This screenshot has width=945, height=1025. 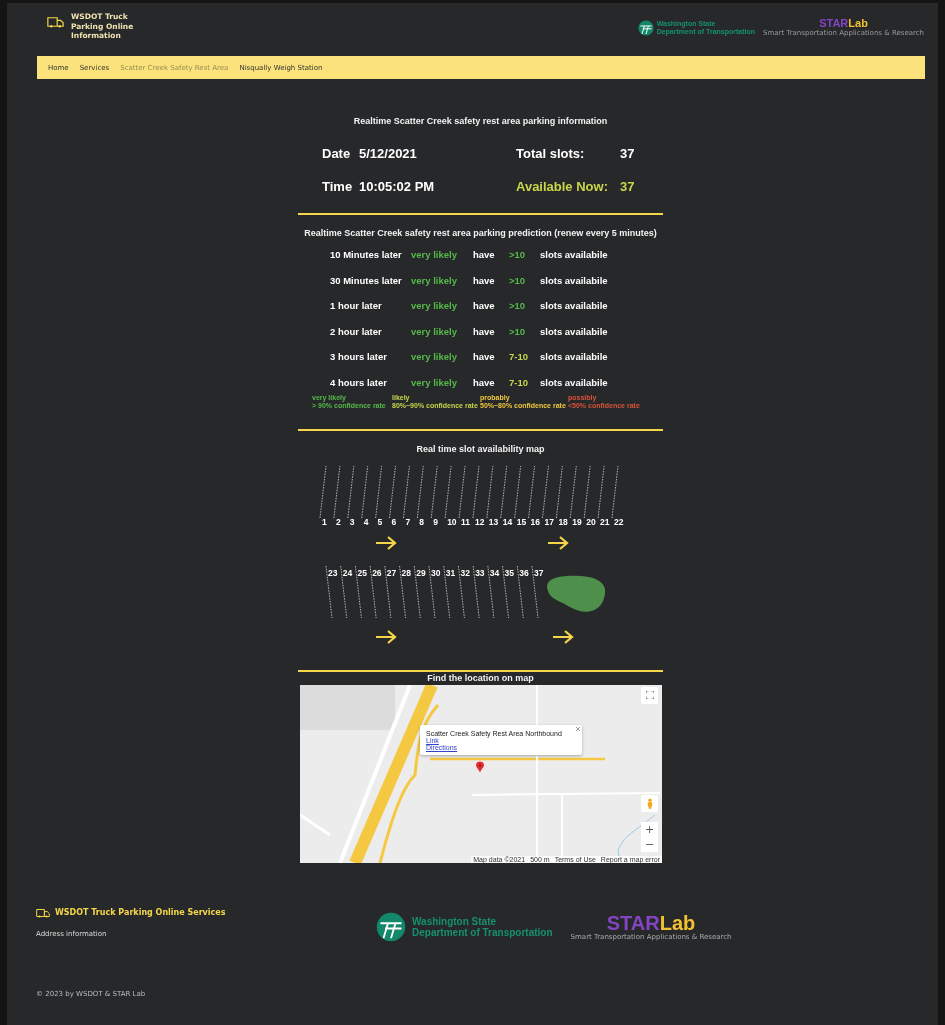 I want to click on slot-number: 27, so click(x=391, y=572).